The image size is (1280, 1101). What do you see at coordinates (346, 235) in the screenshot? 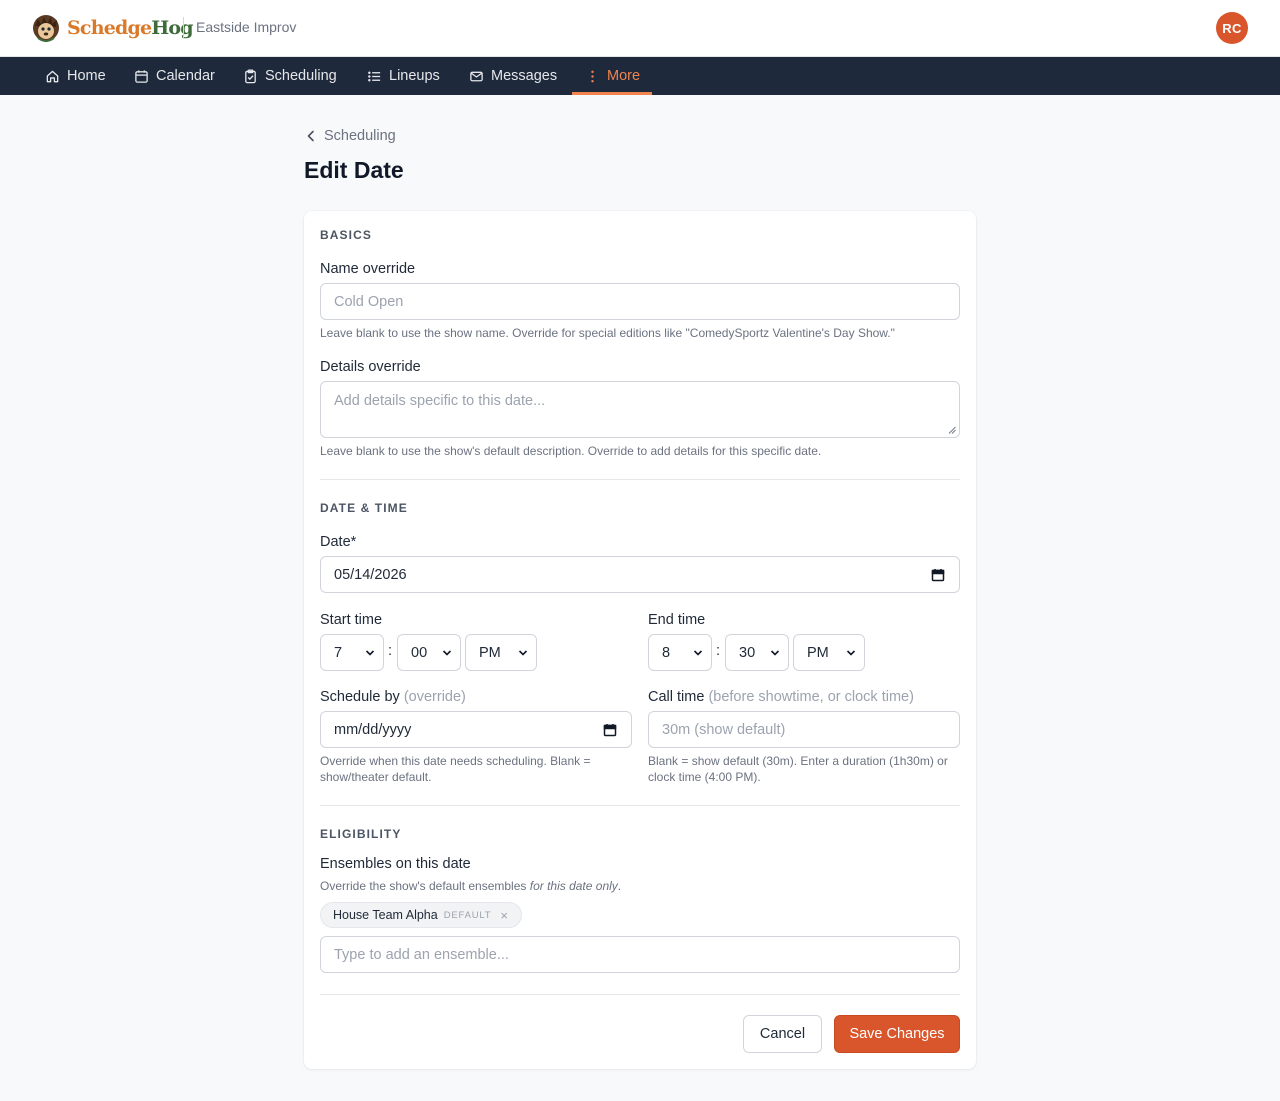
I see `section-heading-basics: BASICS` at bounding box center [346, 235].